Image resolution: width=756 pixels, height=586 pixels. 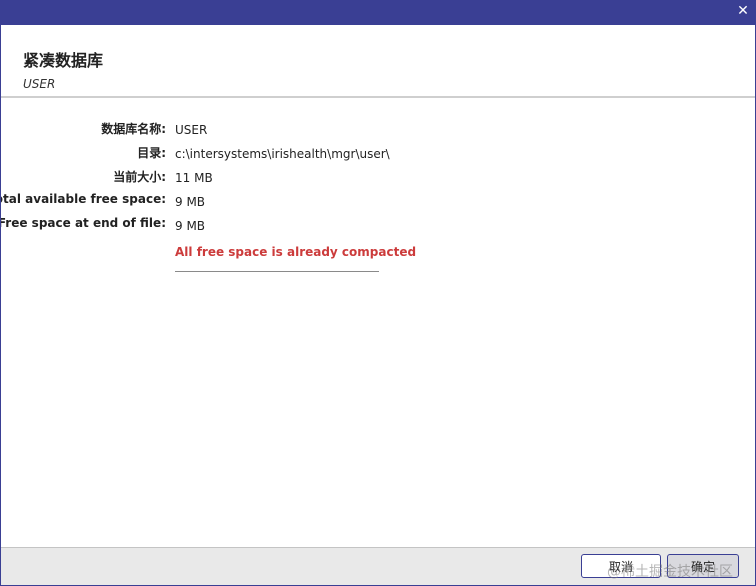 I want to click on divider, so click(x=277, y=271).